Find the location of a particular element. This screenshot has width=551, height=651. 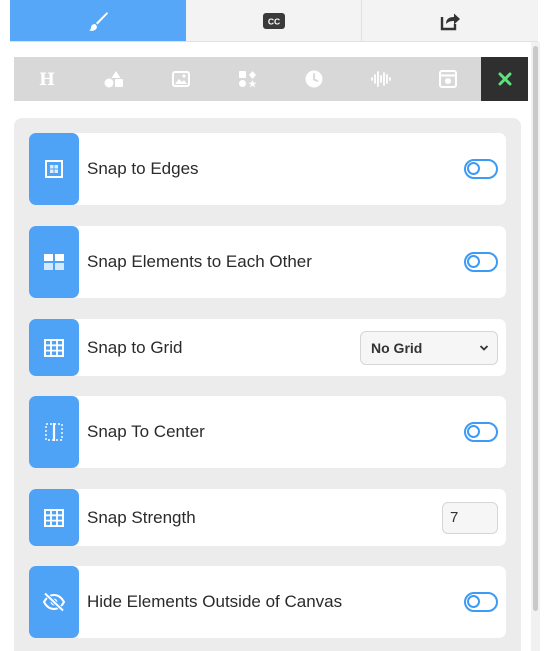

tool-widget is located at coordinates (447, 79).